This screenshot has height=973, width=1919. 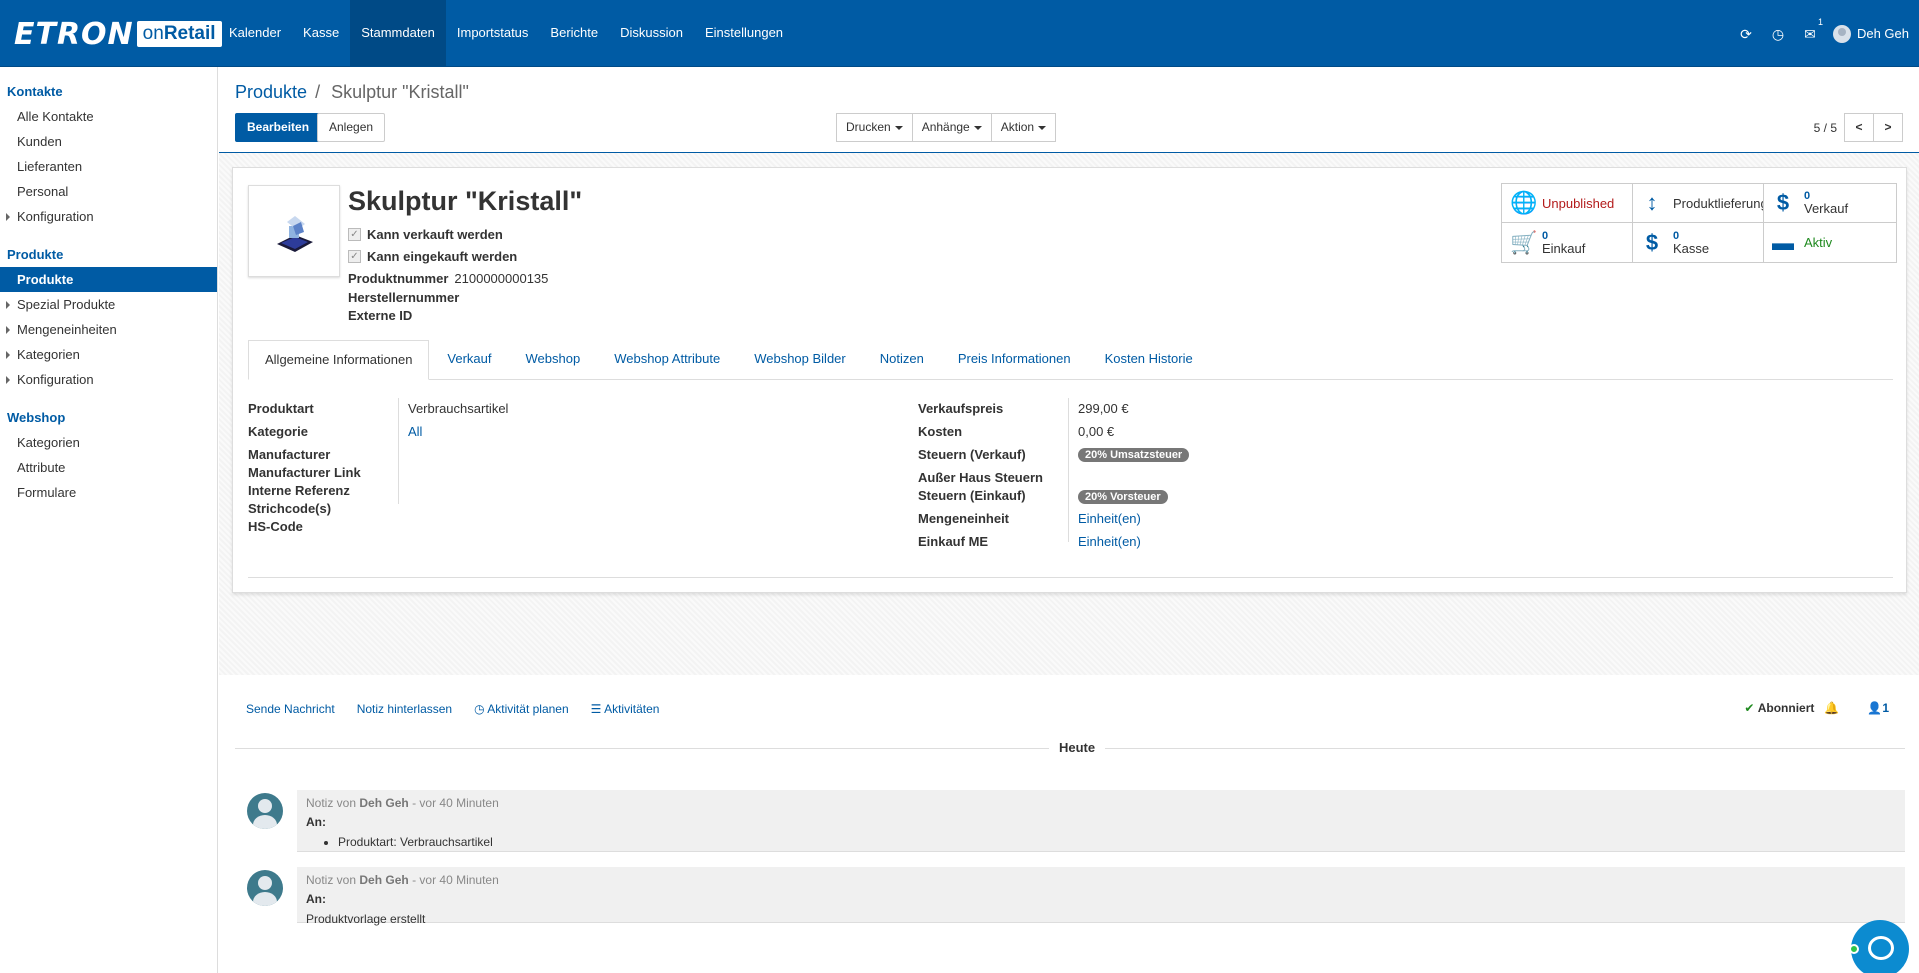 What do you see at coordinates (108, 442) in the screenshot?
I see `sidebar-item-webshop-kategorien: Kategorien` at bounding box center [108, 442].